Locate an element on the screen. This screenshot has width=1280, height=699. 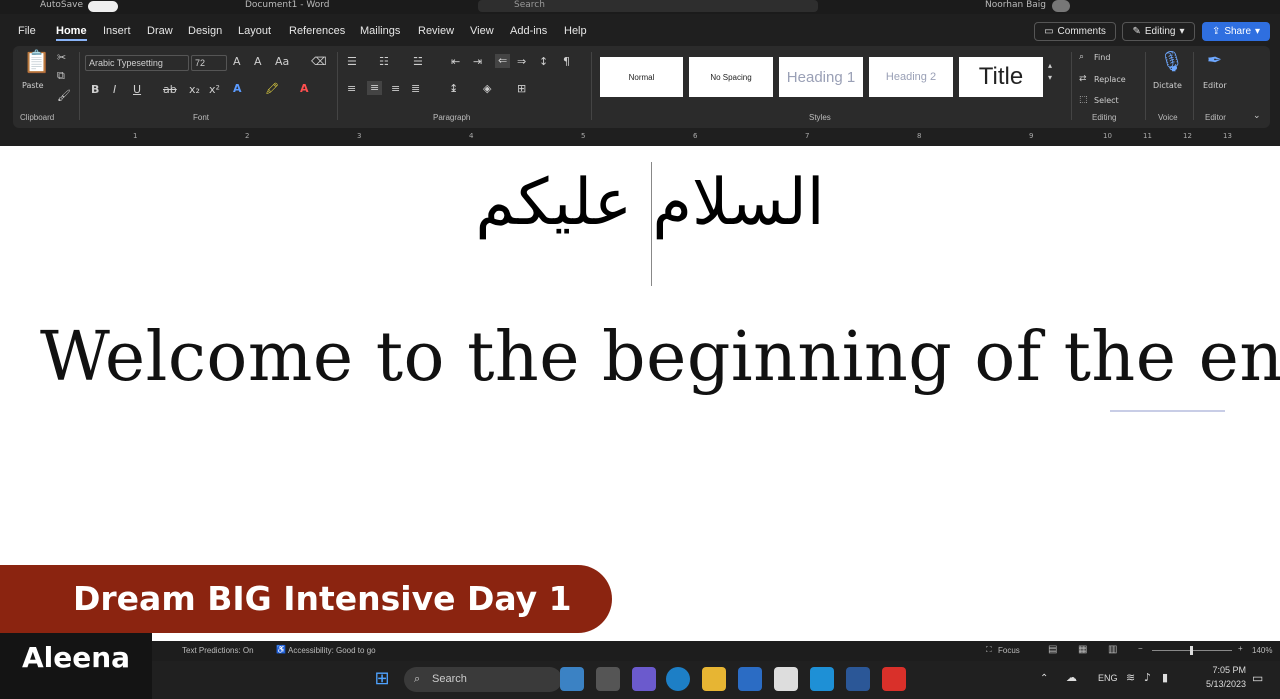
tab-home: Home is located at coordinates (71, 33).